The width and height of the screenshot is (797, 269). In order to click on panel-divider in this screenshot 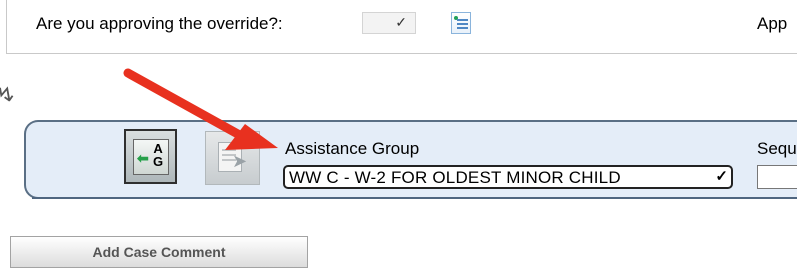, I will do `click(414, 198)`.